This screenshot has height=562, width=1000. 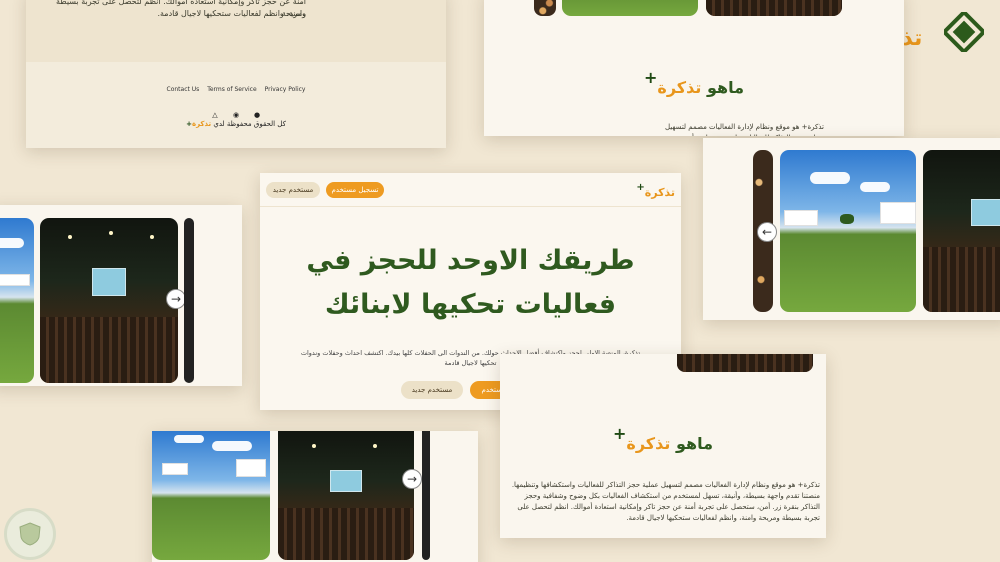 I want to click on footer-link-terms: Terms of Service, so click(x=231, y=89).